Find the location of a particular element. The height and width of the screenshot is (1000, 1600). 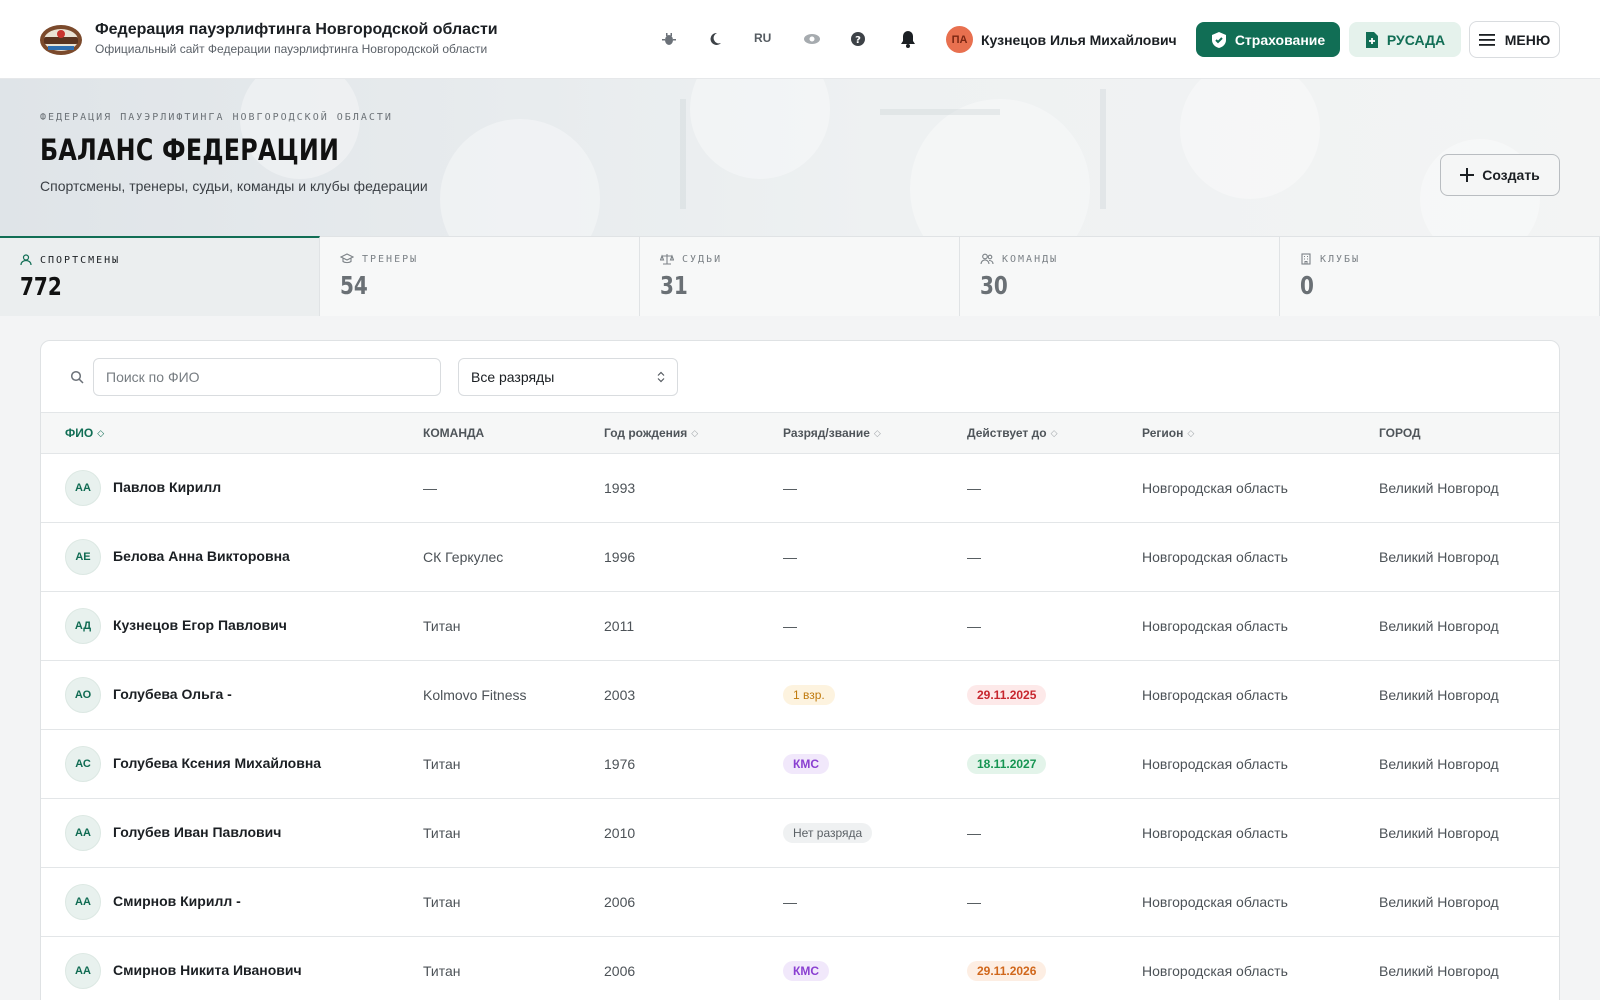

create-button: Создать is located at coordinates (1500, 175).